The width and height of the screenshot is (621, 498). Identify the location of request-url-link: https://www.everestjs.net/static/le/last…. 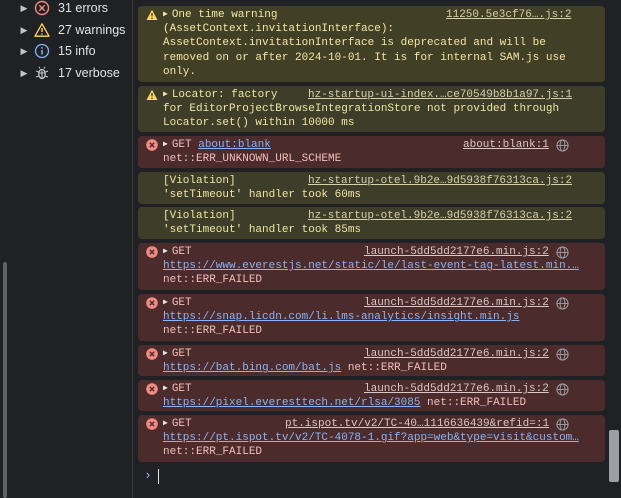
(371, 266).